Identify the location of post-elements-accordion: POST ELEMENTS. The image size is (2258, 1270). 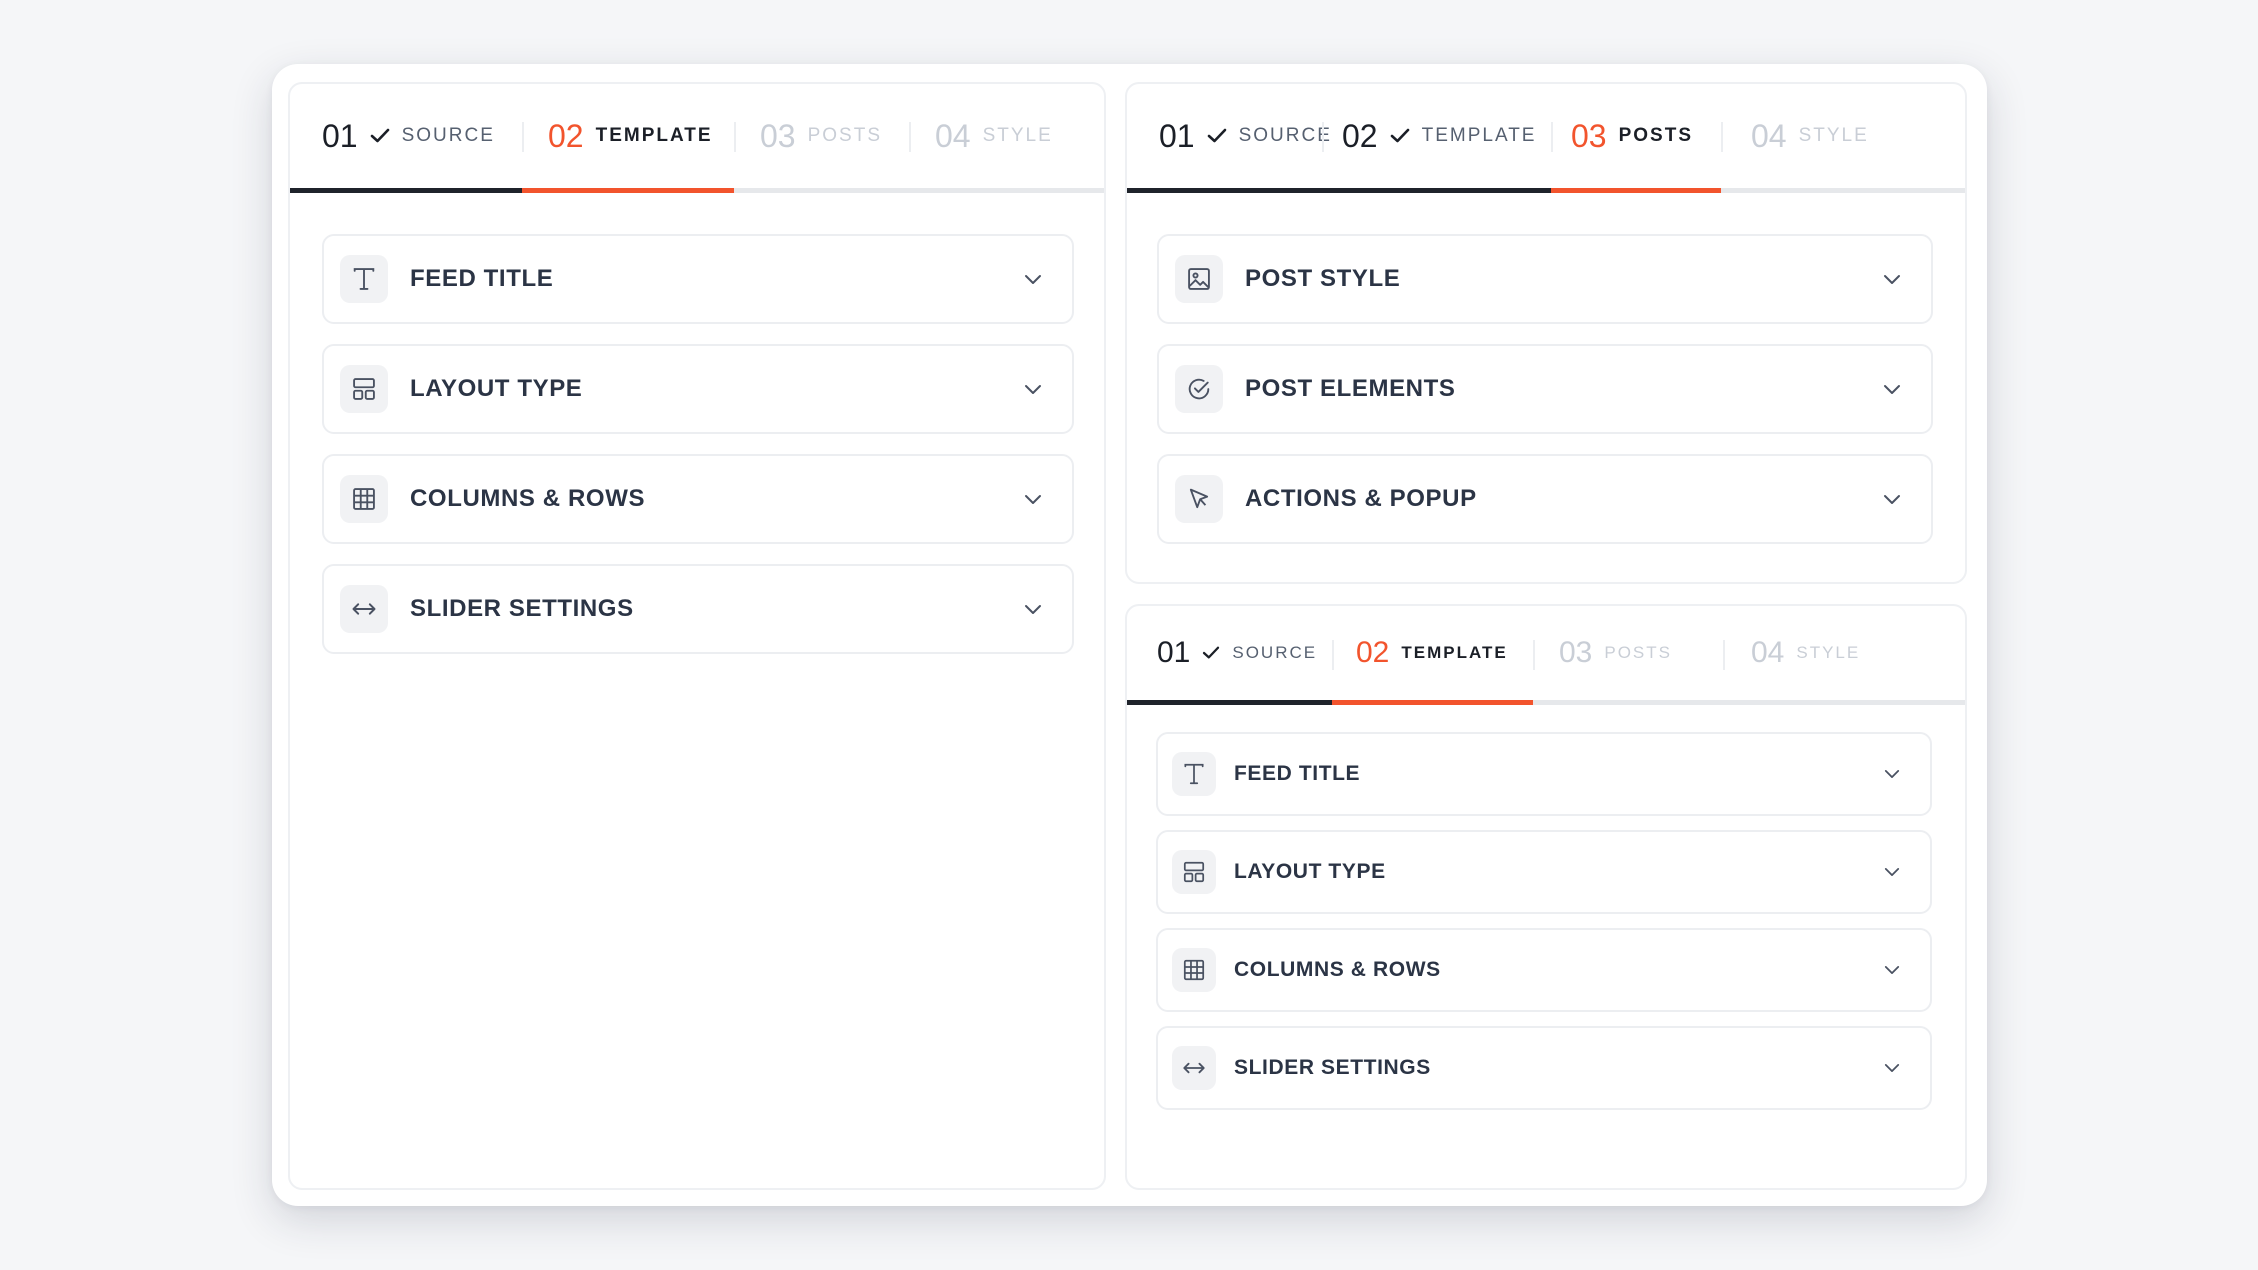
(1545, 389).